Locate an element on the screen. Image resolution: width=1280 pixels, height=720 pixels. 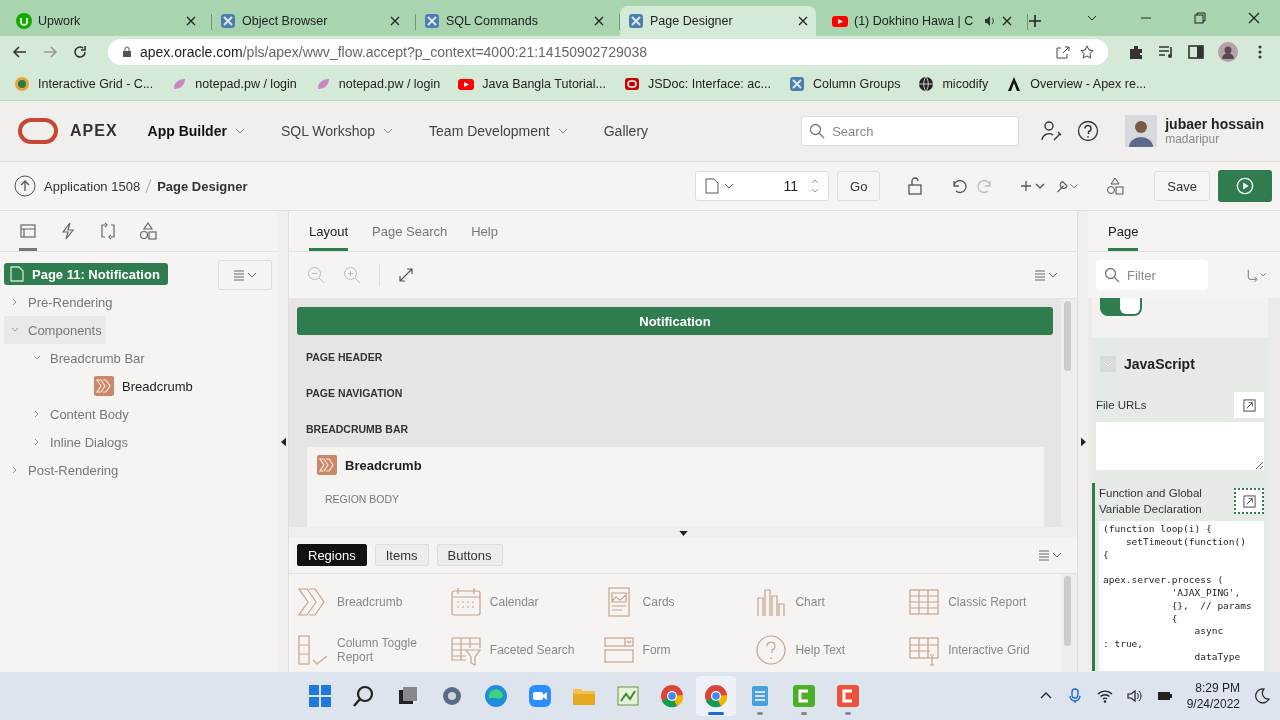
shapes-icon is located at coordinates (1115, 186).